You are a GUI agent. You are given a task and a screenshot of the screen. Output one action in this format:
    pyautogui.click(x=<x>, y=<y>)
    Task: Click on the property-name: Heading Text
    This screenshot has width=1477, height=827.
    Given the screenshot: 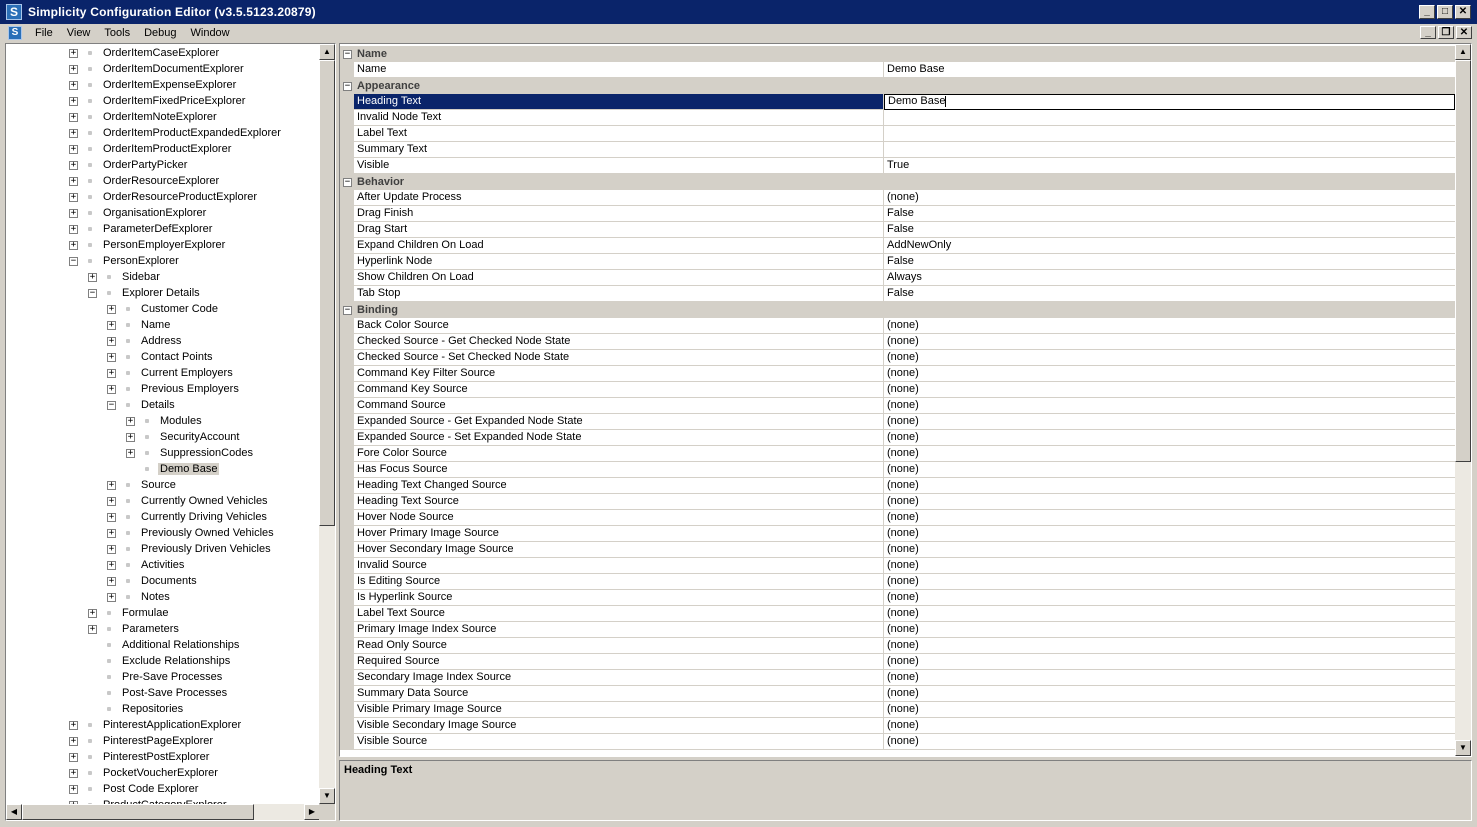 What is the action you would take?
    pyautogui.click(x=619, y=102)
    